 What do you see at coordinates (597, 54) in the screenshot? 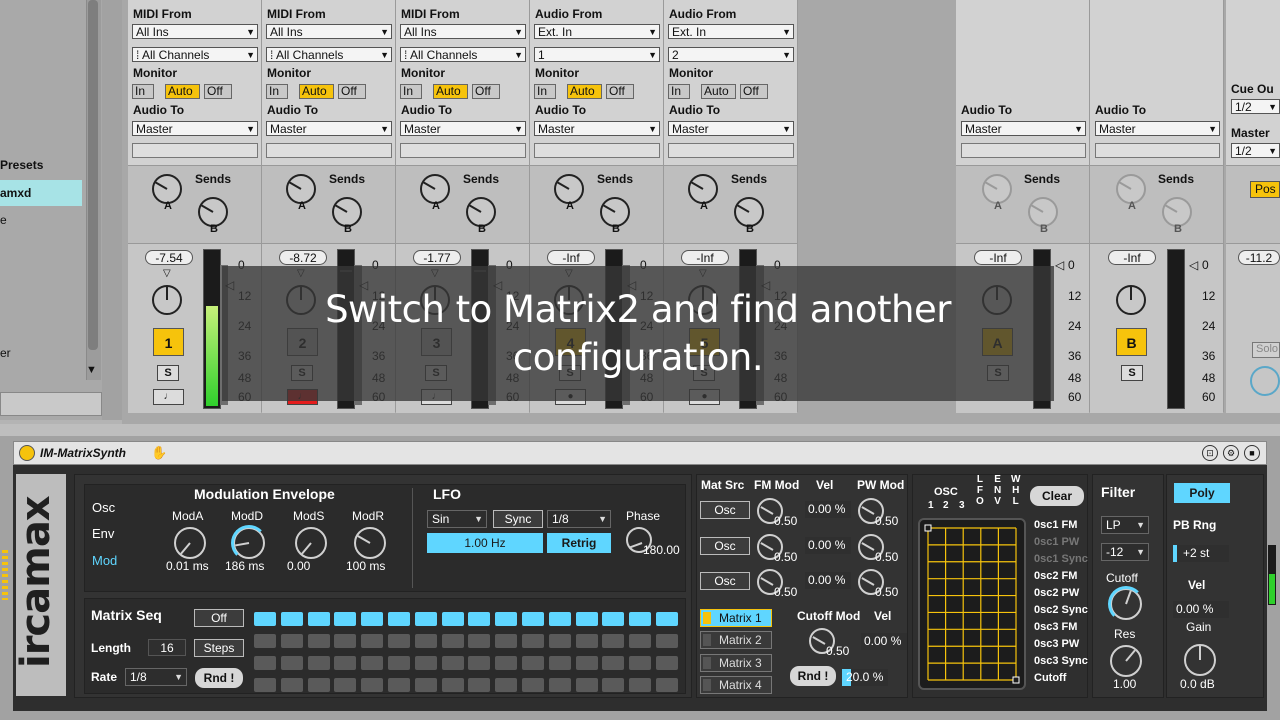
I see `input-channel-select: 1` at bounding box center [597, 54].